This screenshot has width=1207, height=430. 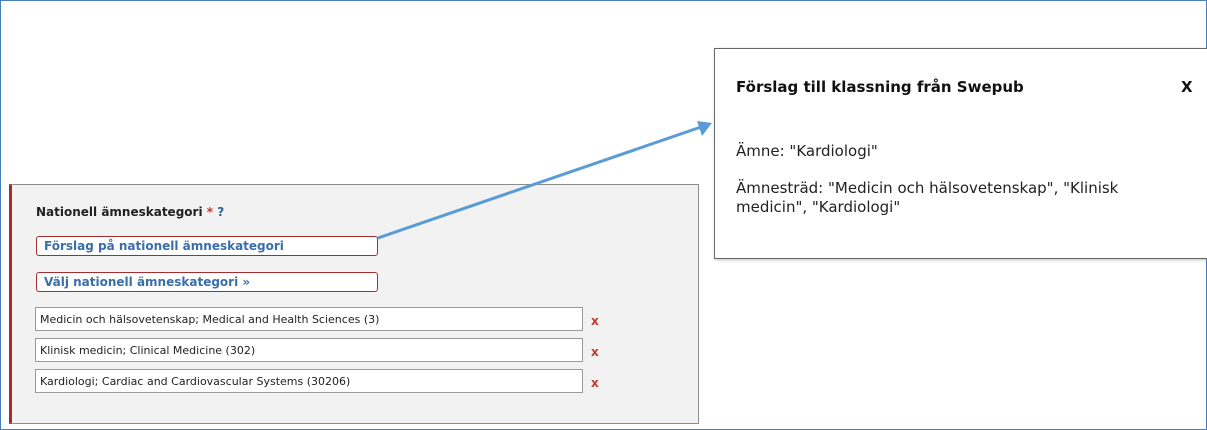 I want to click on help-link: ?, so click(x=220, y=212).